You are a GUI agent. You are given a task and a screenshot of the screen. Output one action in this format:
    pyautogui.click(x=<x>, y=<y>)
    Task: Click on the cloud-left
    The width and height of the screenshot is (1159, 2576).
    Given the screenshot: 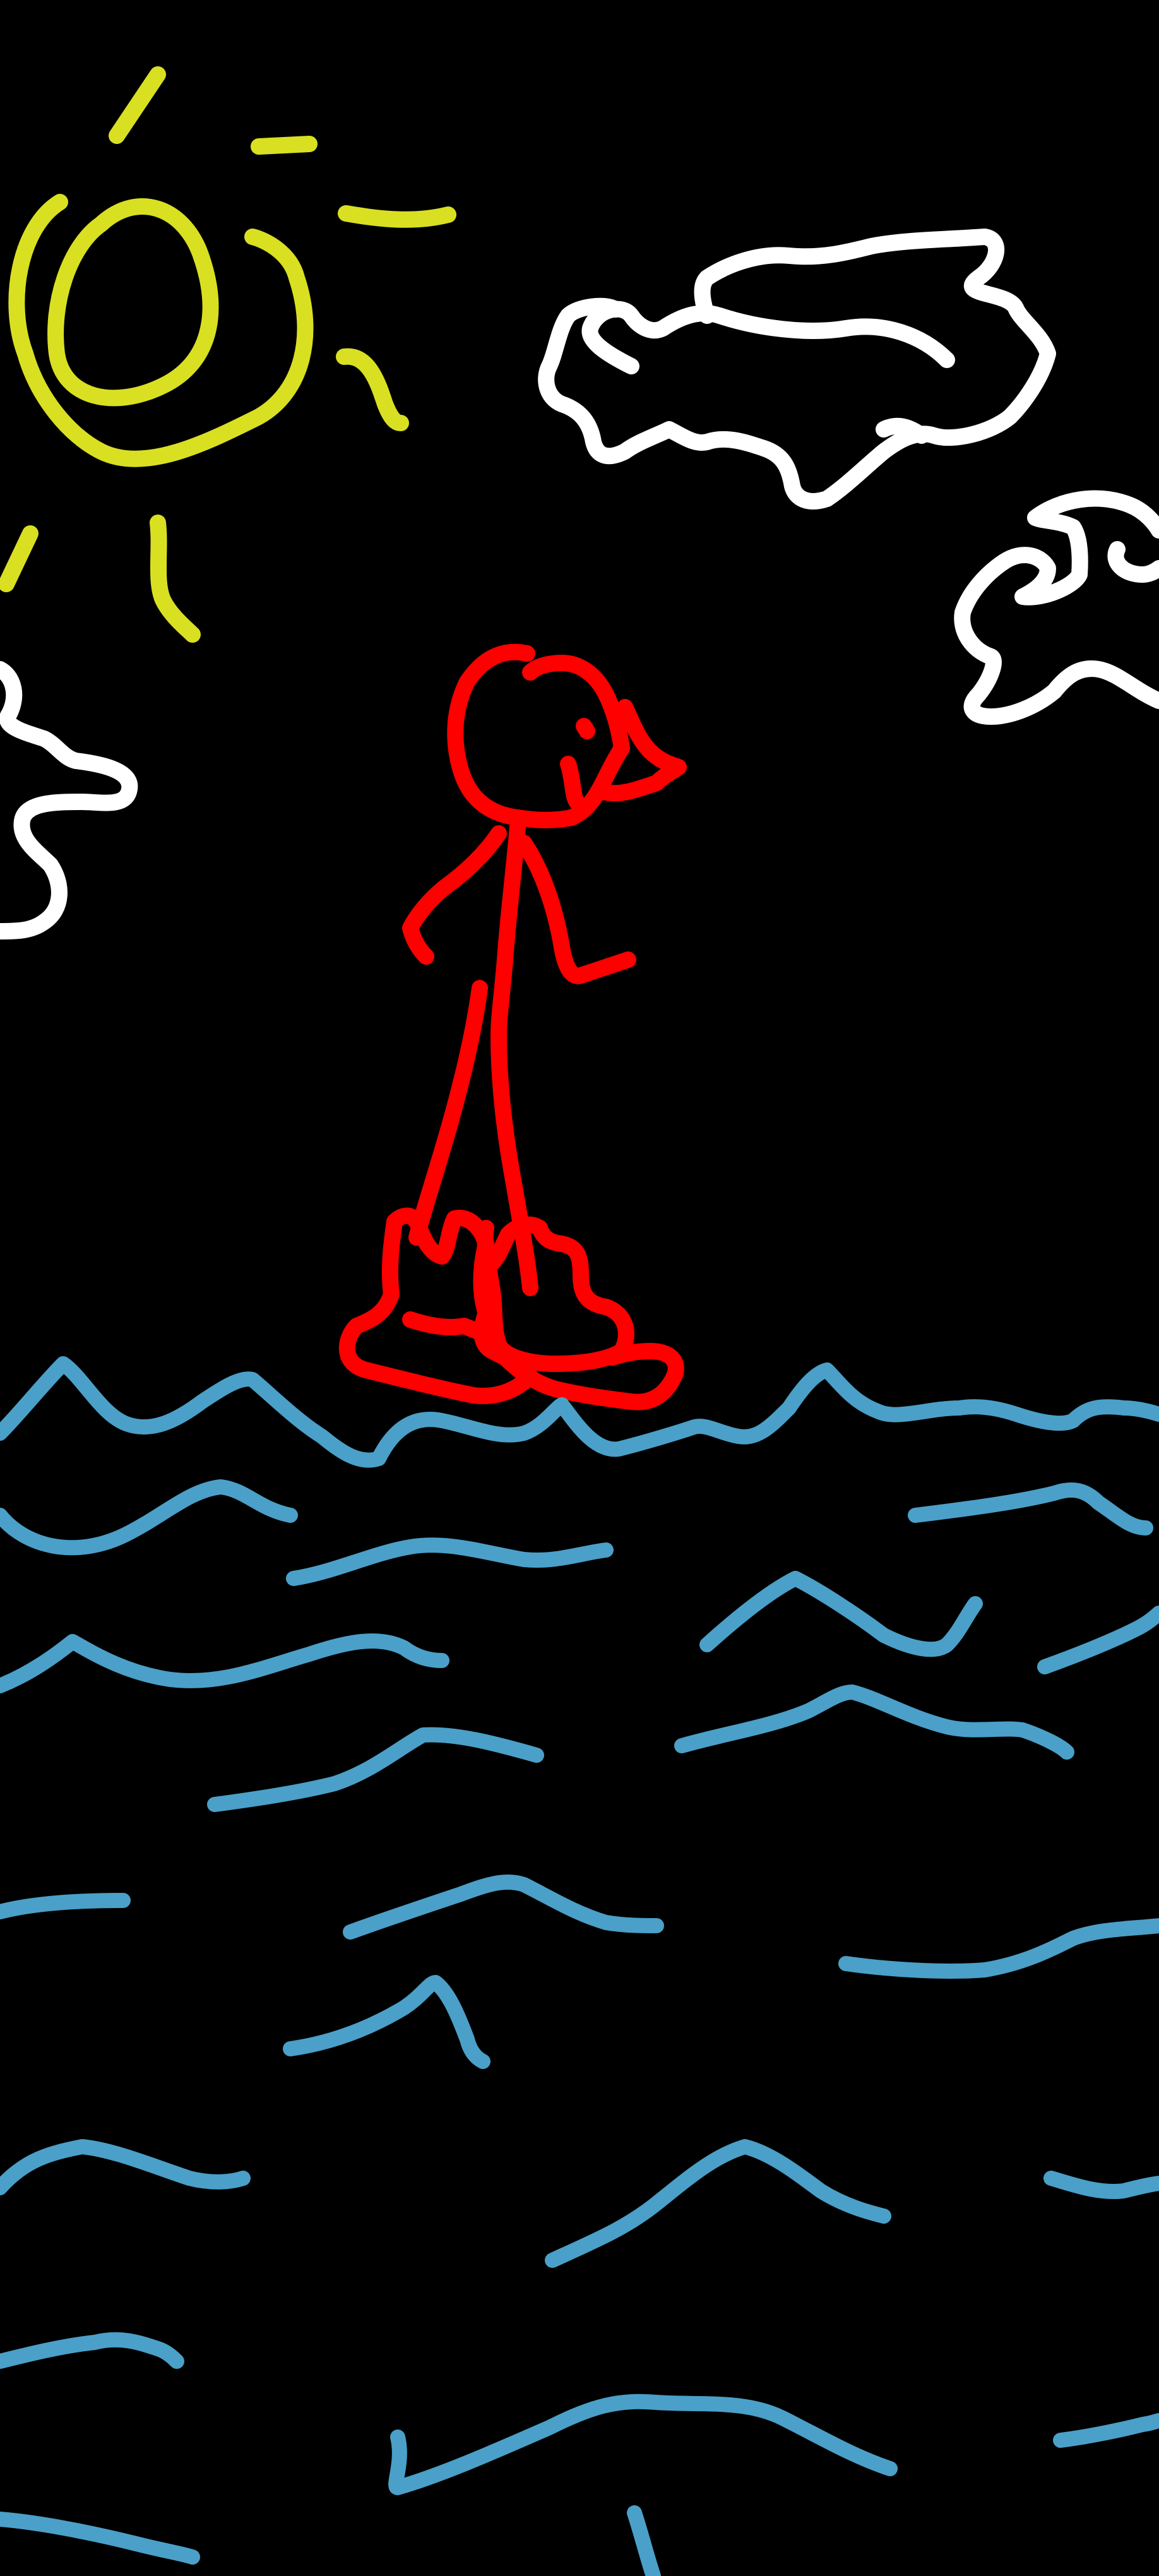 What is the action you would take?
    pyautogui.click(x=69, y=800)
    